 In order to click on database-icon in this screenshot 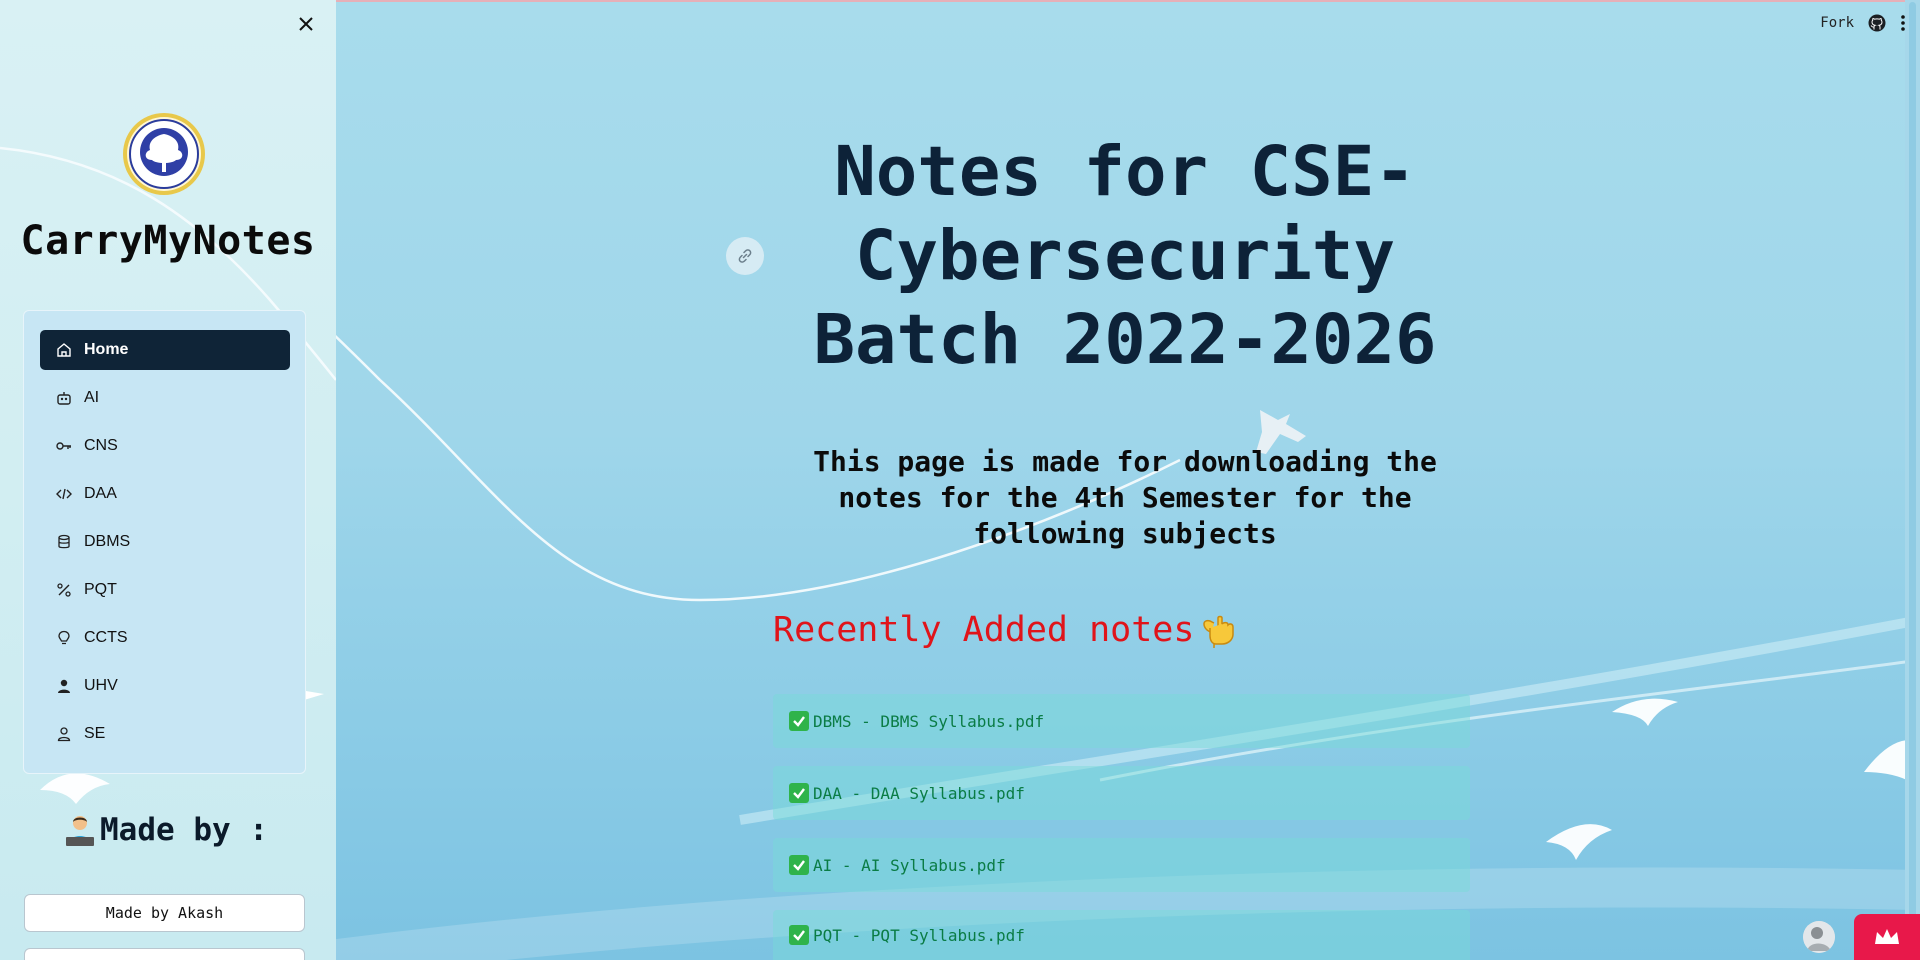, I will do `click(64, 542)`.